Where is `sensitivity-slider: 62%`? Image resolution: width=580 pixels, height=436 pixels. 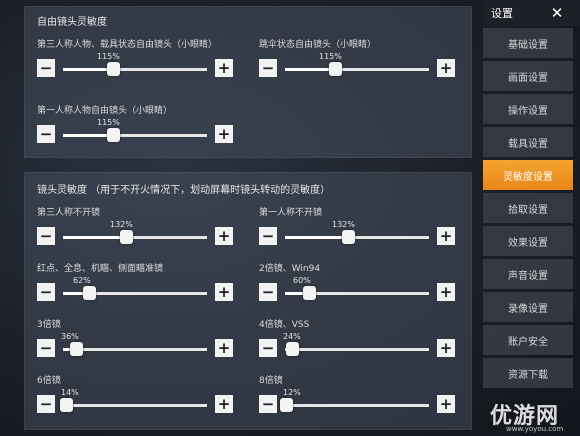
sensitivity-slider: 62% is located at coordinates (135, 288).